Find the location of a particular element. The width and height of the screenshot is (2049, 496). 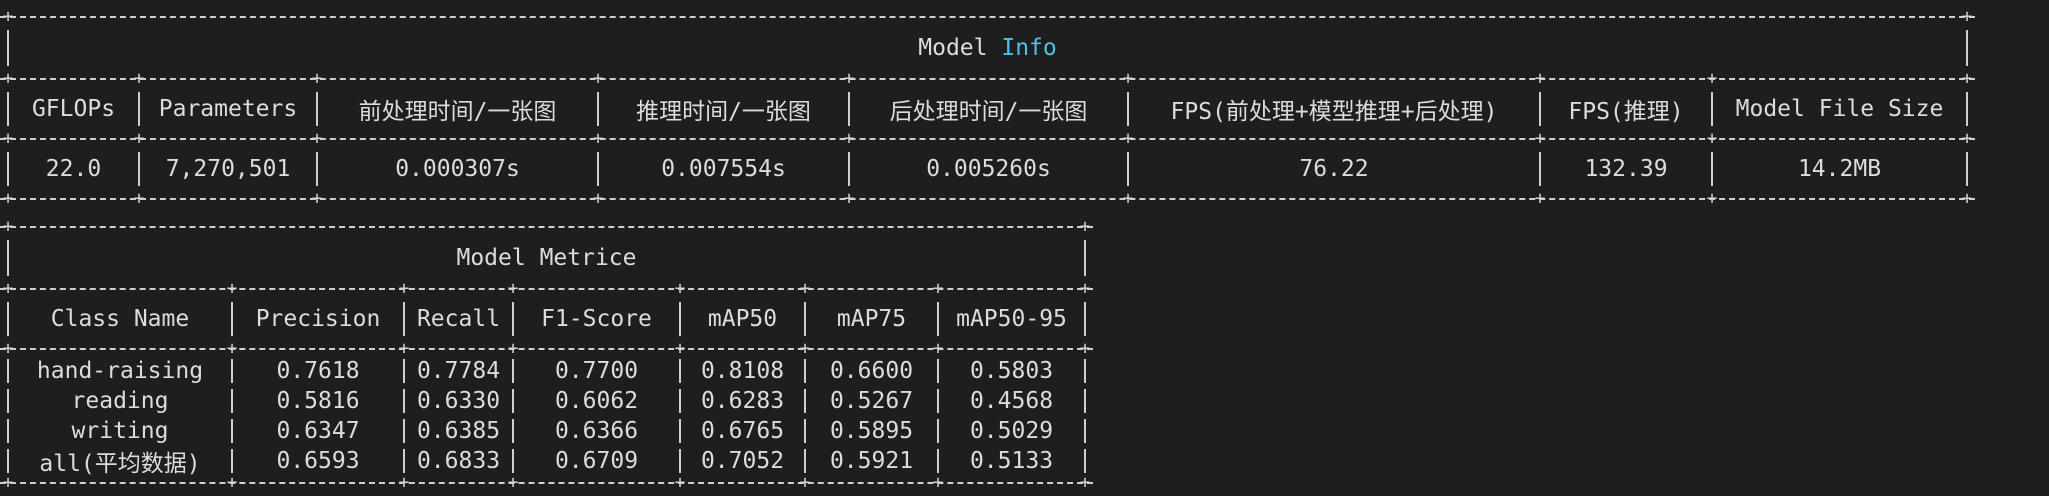

column-header: 后处理时间/一张图 is located at coordinates (988, 112).